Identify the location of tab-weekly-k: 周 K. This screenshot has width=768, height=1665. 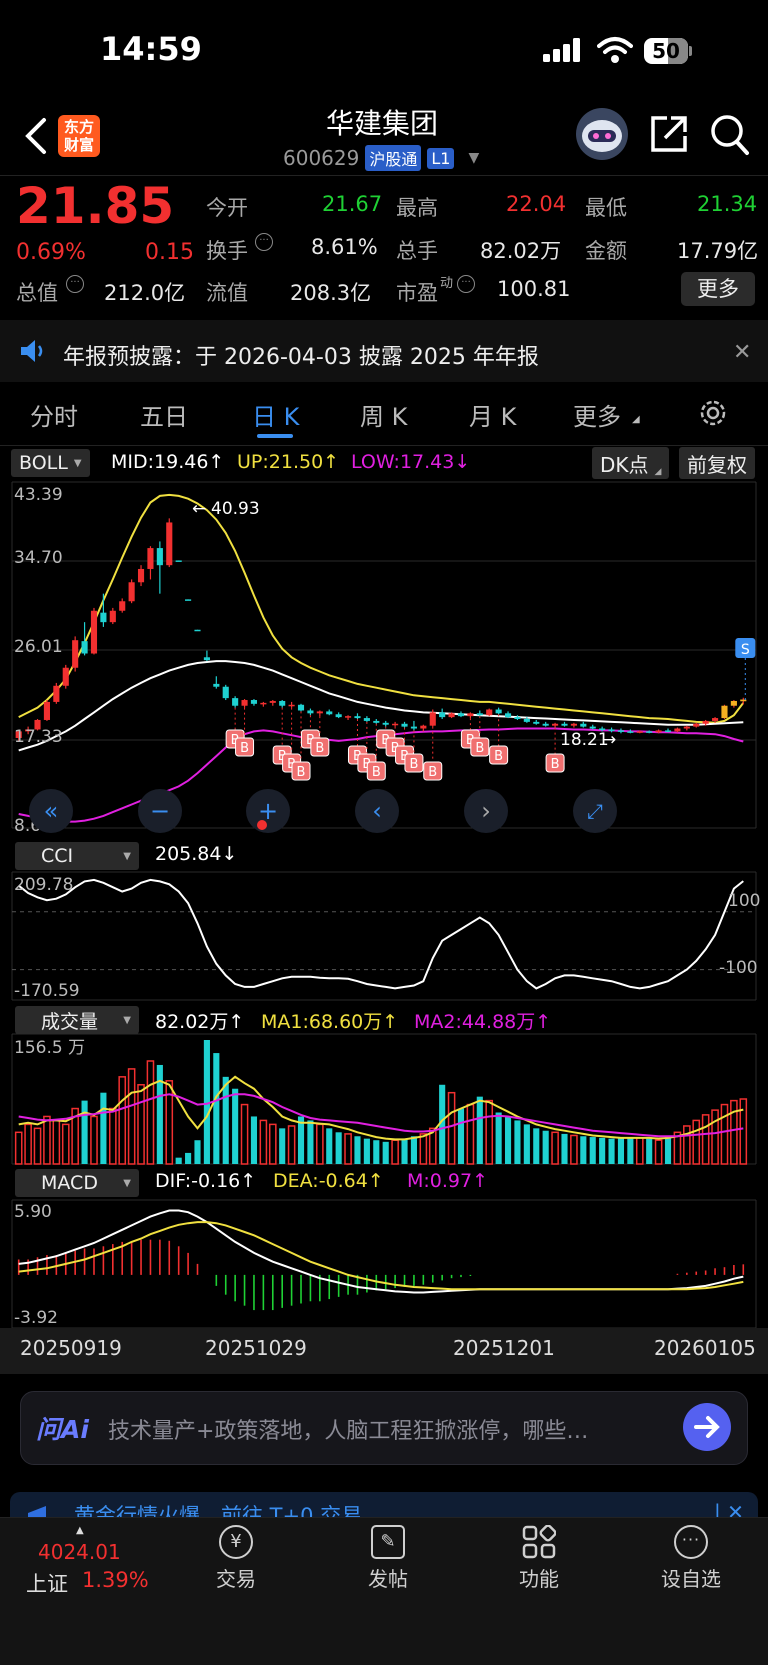
(383, 414).